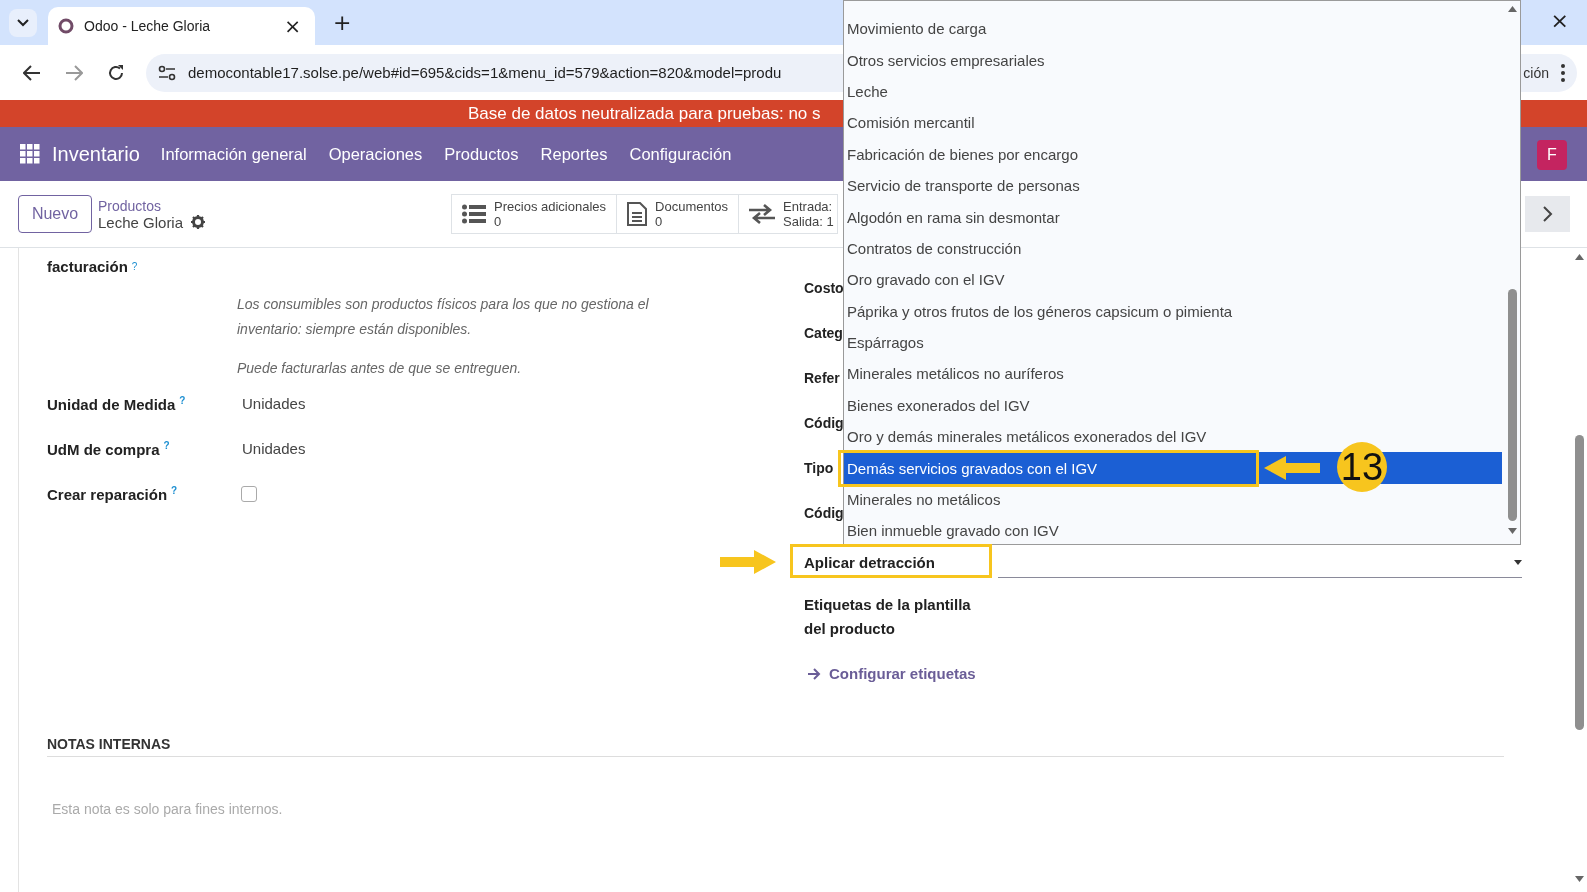 This screenshot has width=1587, height=892. I want to click on list-icon, so click(474, 214).